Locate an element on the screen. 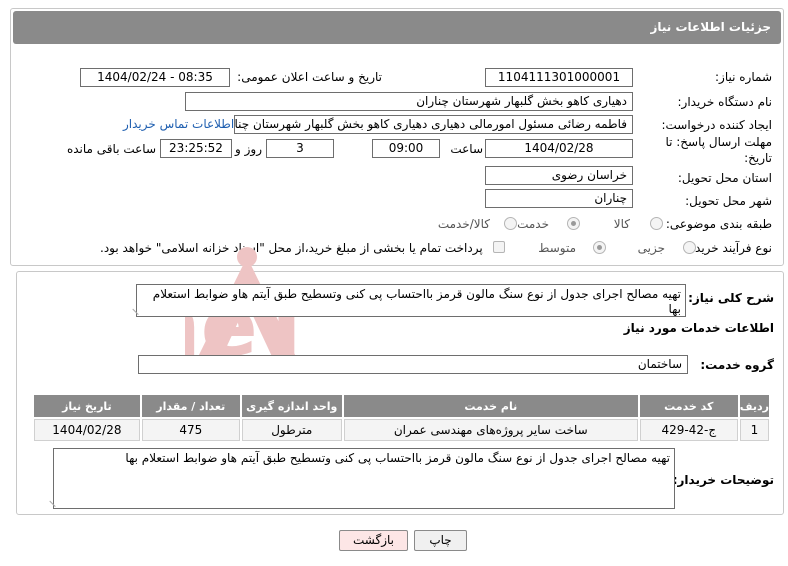 The width and height of the screenshot is (788, 566). buyer-contact-link: اطلاعات تماس خریدار is located at coordinates (178, 124).